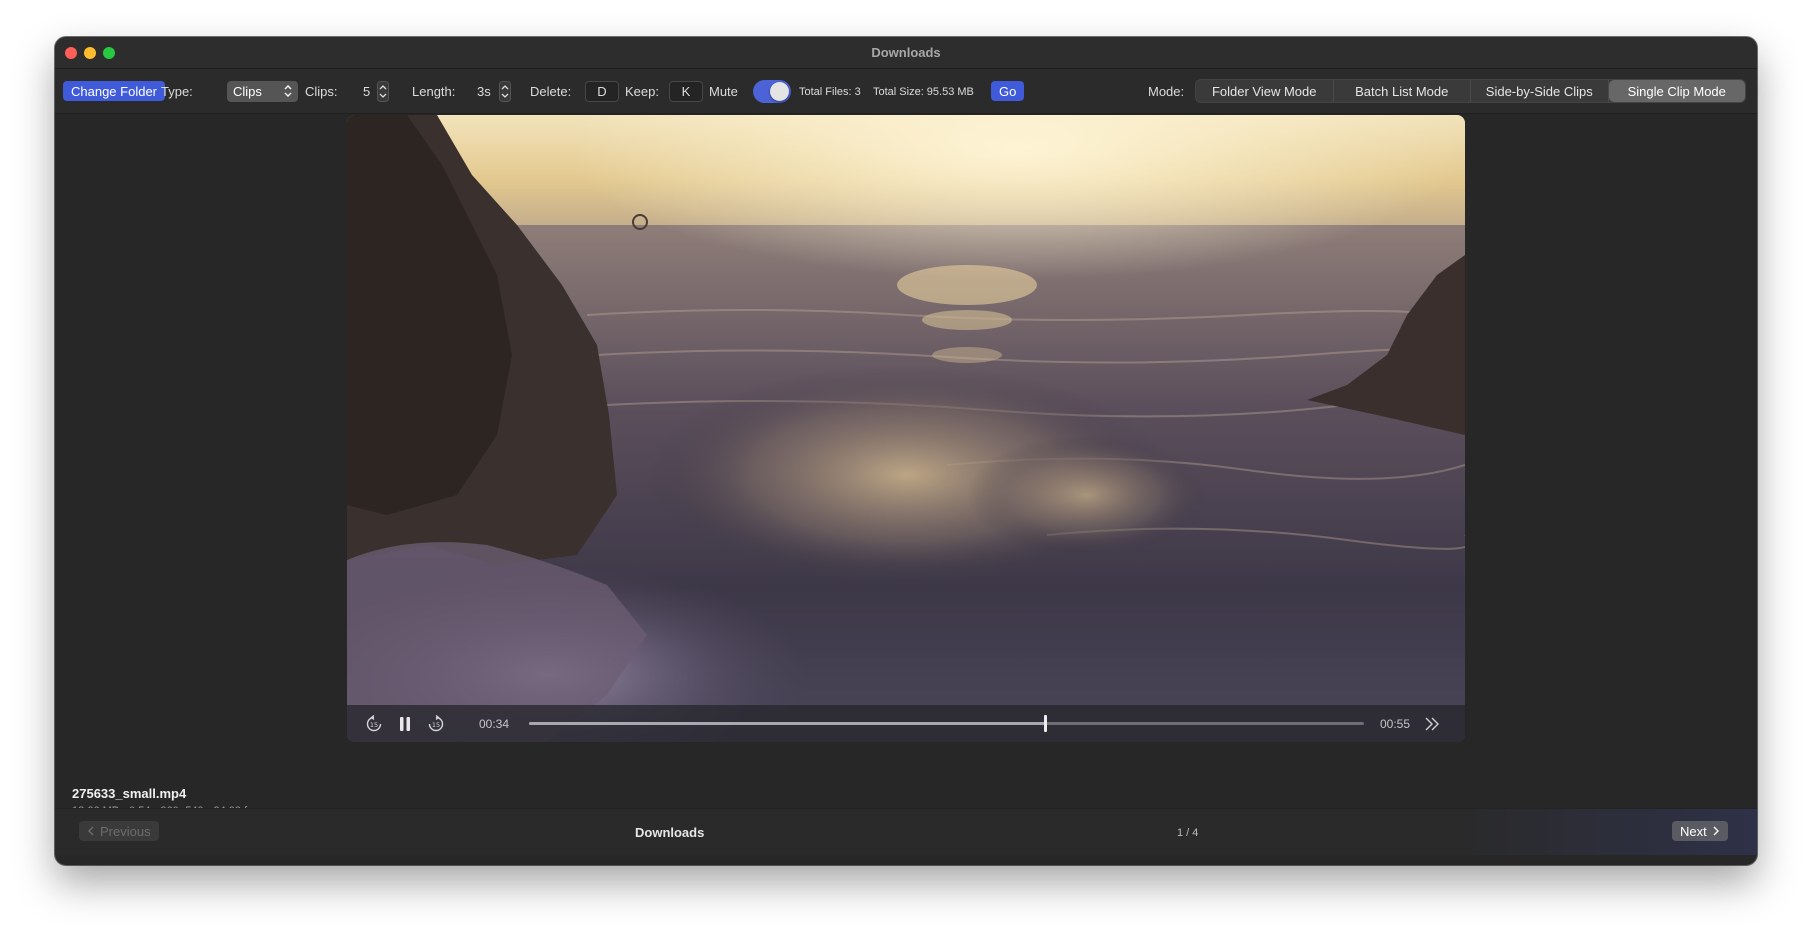 This screenshot has width=1812, height=940. I want to click on skip-back-label: 15, so click(374, 725).